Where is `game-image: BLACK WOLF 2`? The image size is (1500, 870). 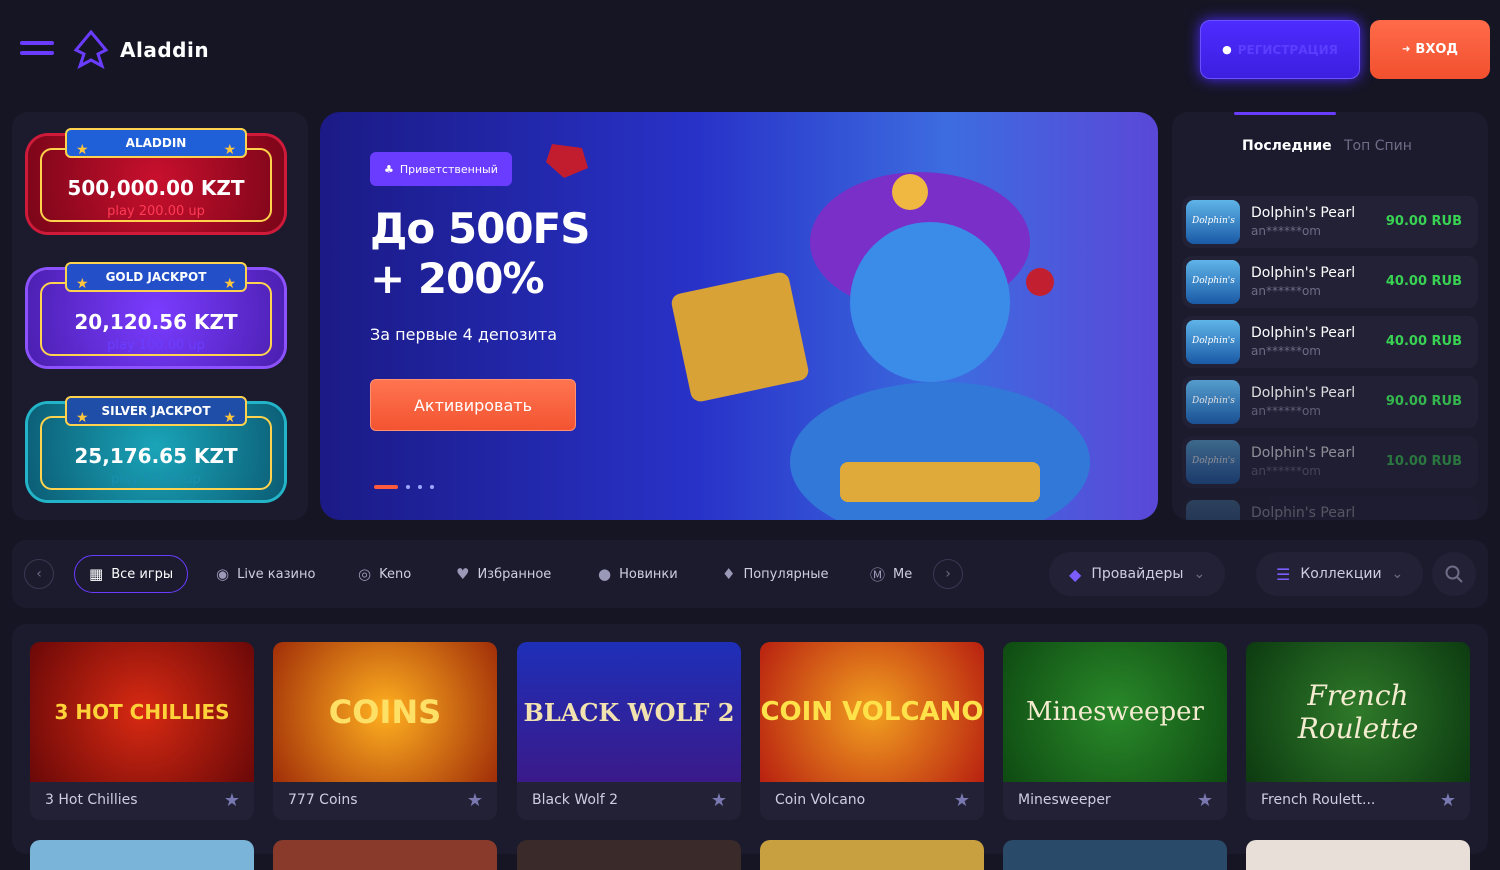 game-image: BLACK WOLF 2 is located at coordinates (629, 712).